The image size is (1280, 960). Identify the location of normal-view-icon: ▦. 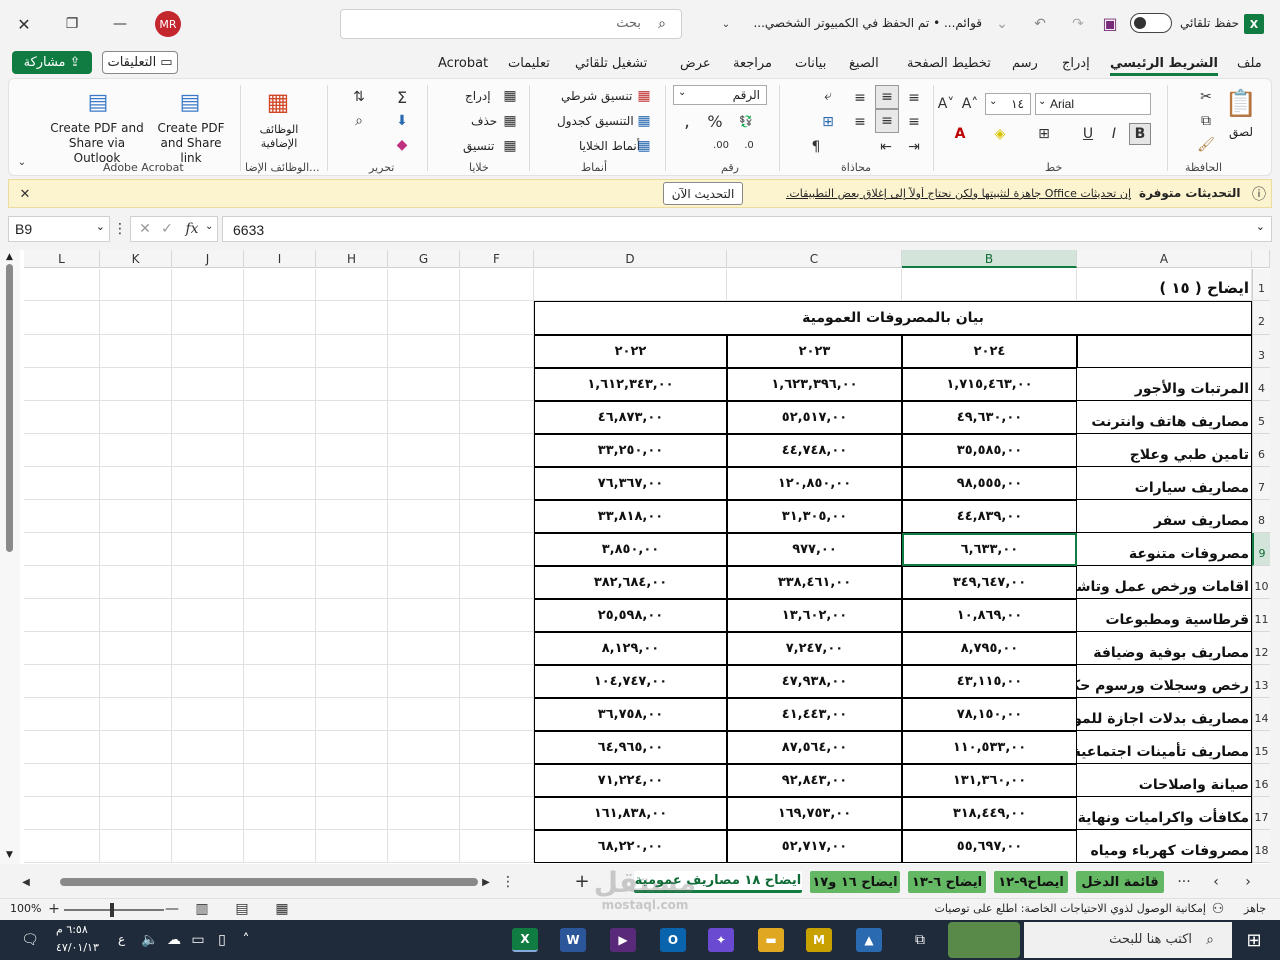
(282, 909).